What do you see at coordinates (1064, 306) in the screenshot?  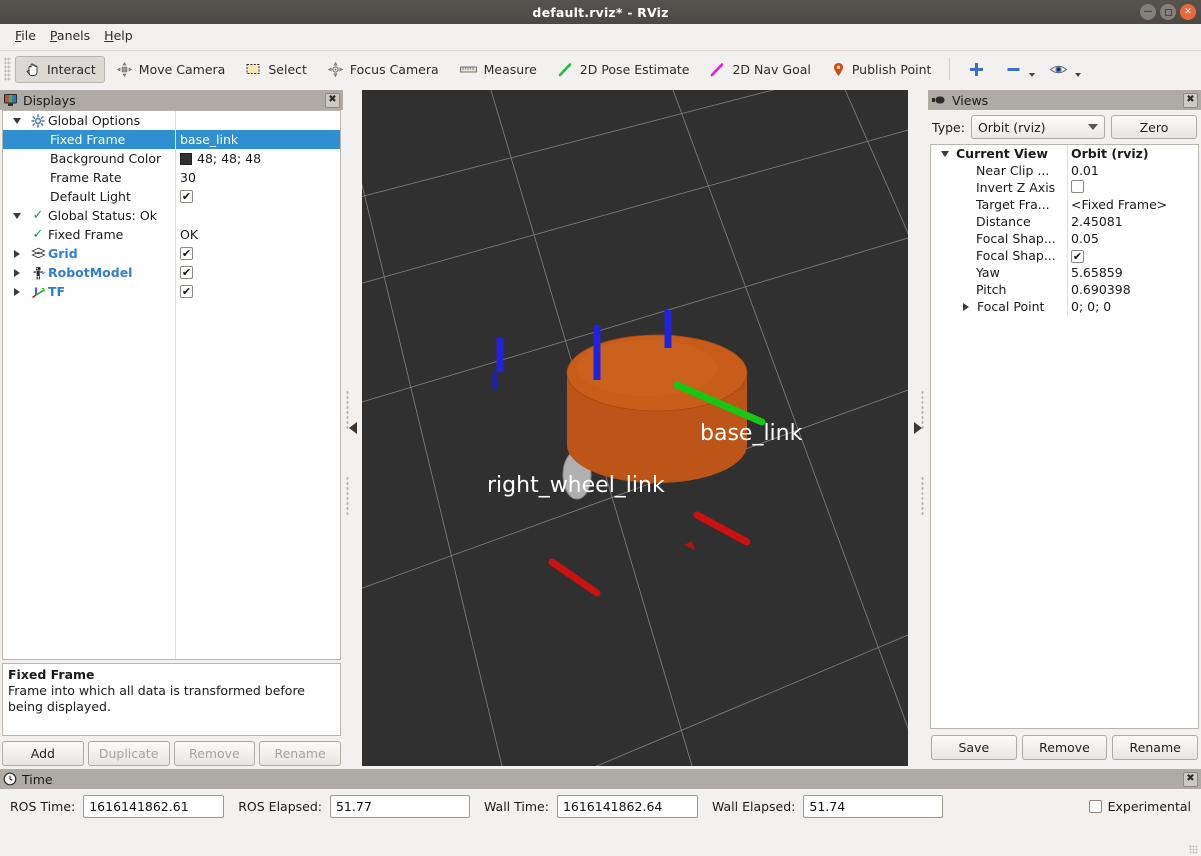 I see `views-row-focal-point: Focal Point 0; 0; 0` at bounding box center [1064, 306].